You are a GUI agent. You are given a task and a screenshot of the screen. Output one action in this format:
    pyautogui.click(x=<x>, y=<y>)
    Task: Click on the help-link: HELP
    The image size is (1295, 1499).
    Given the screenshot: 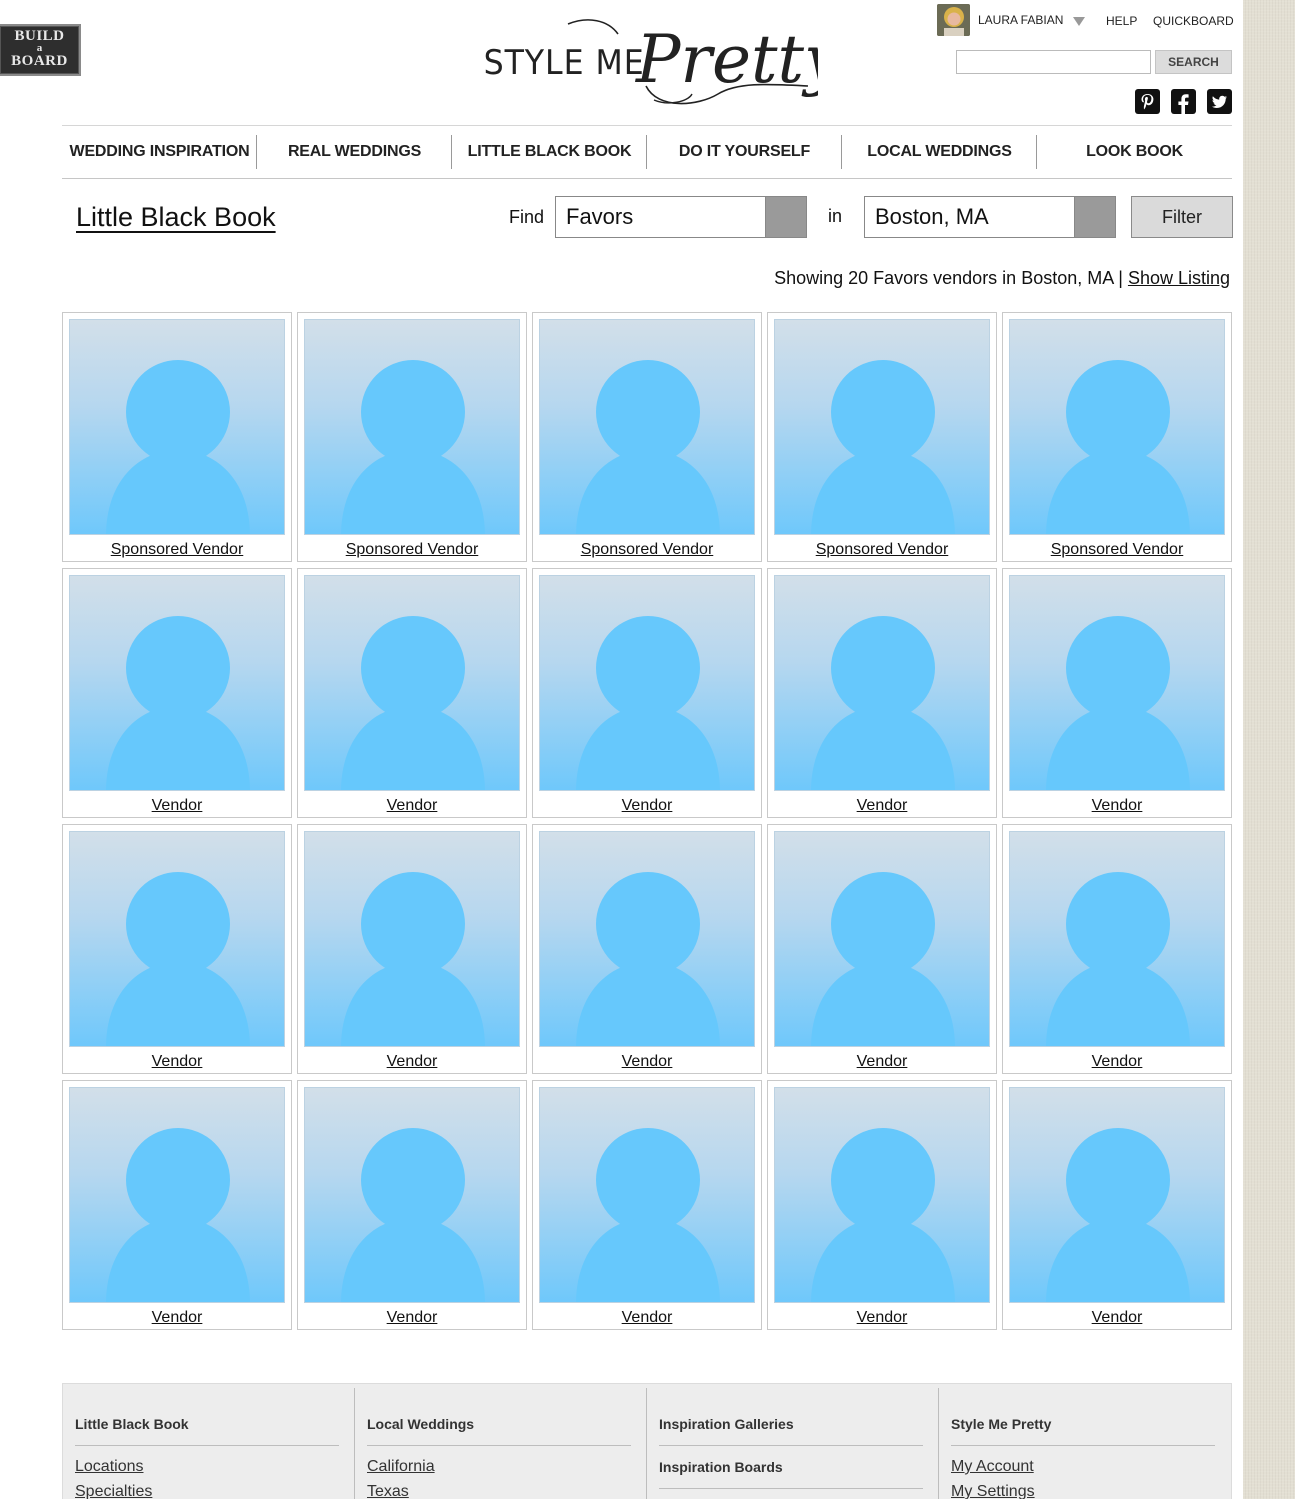 What is the action you would take?
    pyautogui.click(x=1121, y=21)
    